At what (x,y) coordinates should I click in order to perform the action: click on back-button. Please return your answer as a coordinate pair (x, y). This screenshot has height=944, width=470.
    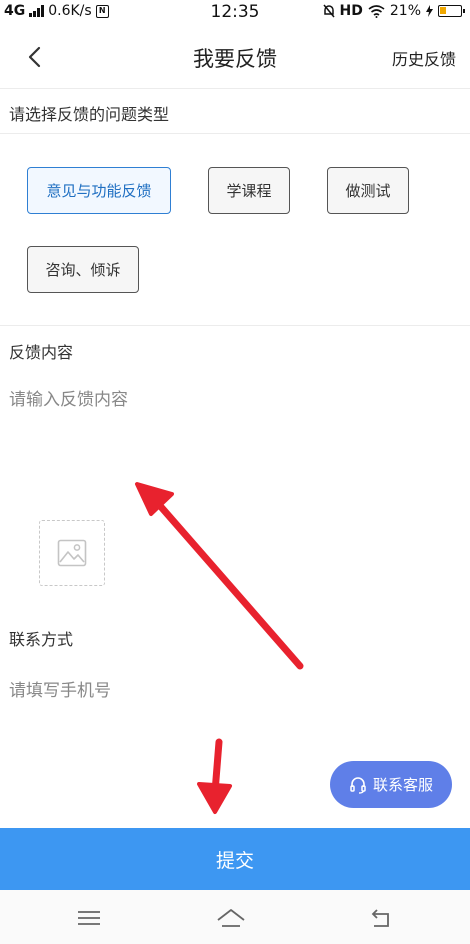
    Looking at the image, I should click on (35, 57).